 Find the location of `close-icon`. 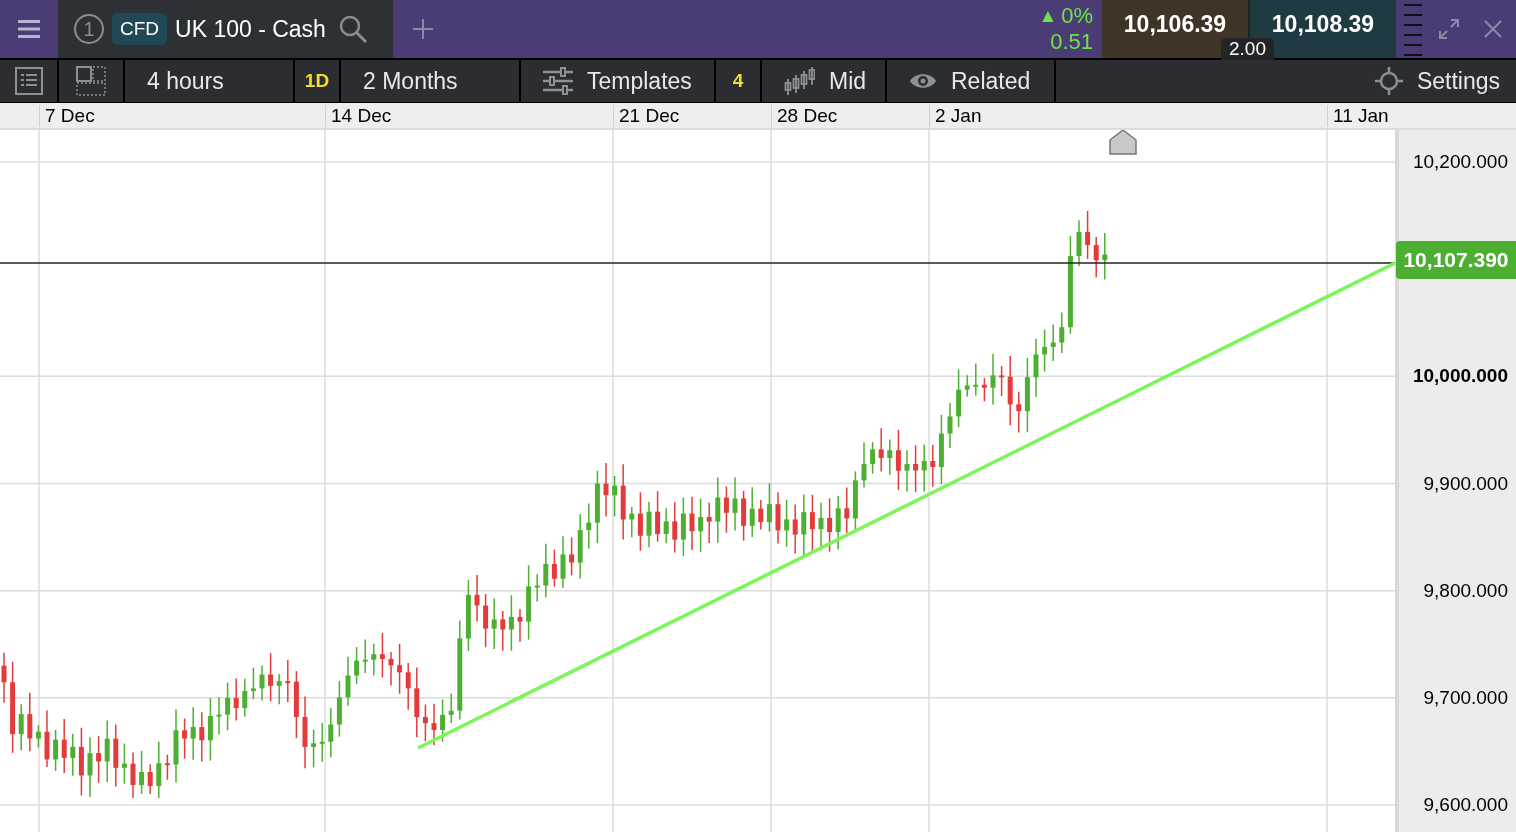

close-icon is located at coordinates (1493, 29).